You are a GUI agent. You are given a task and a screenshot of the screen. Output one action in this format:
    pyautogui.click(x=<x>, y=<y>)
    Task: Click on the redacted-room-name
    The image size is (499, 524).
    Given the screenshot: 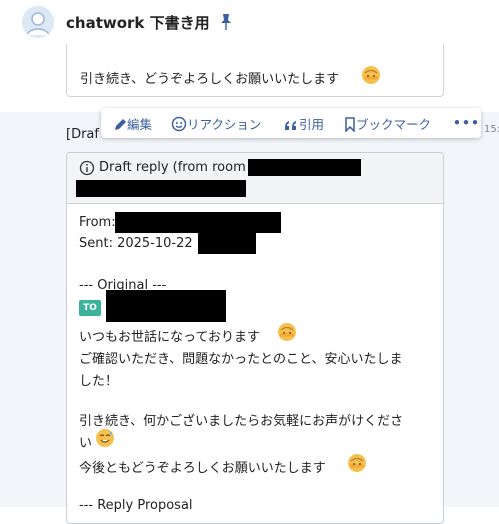 What is the action you would take?
    pyautogui.click(x=304, y=167)
    